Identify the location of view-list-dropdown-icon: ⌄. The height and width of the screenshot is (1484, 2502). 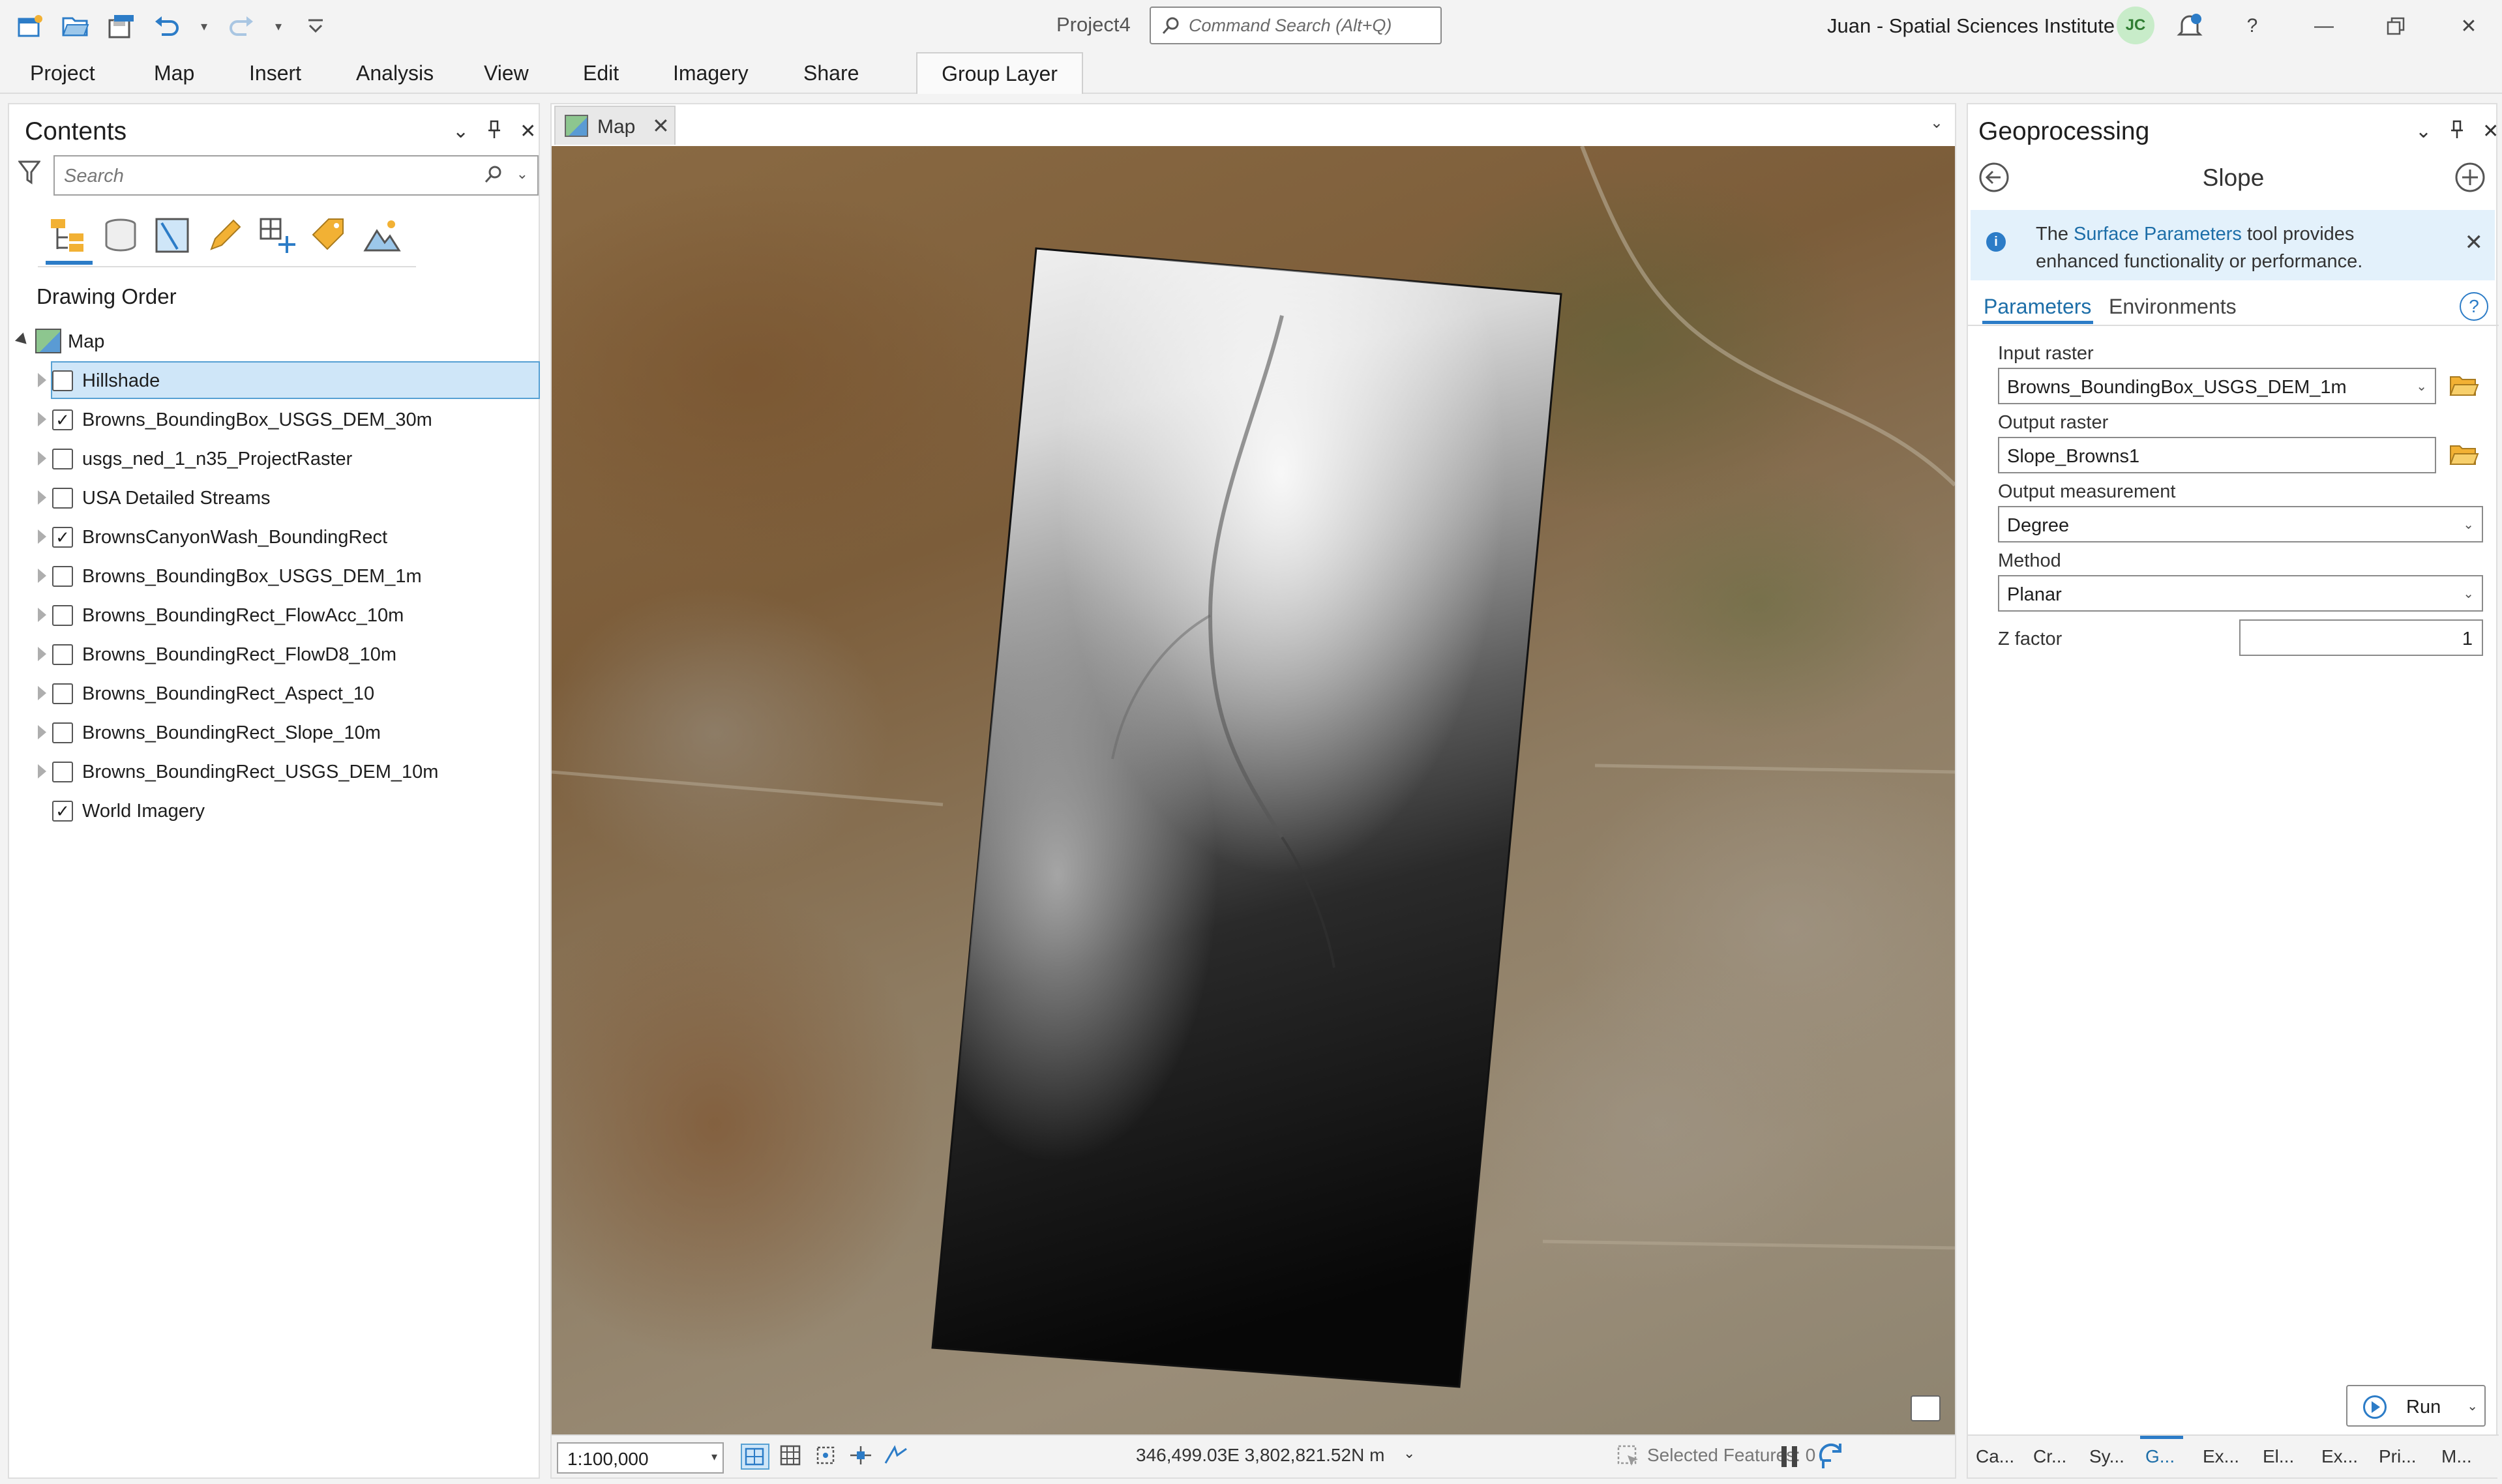
(1936, 122).